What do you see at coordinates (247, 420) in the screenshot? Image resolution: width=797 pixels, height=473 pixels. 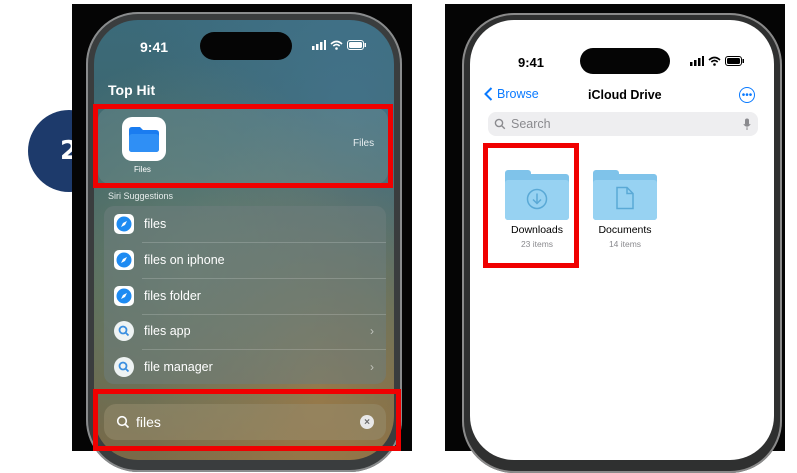 I see `highlight-search-field` at bounding box center [247, 420].